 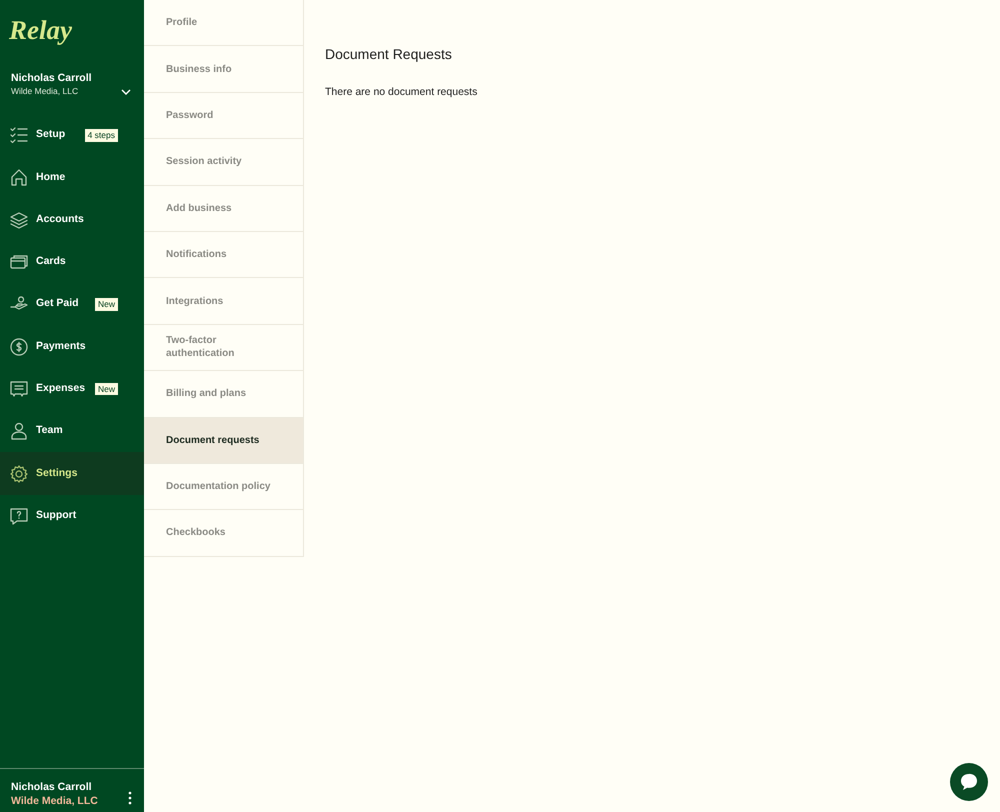 What do you see at coordinates (72, 346) in the screenshot?
I see `nav-item: Payments` at bounding box center [72, 346].